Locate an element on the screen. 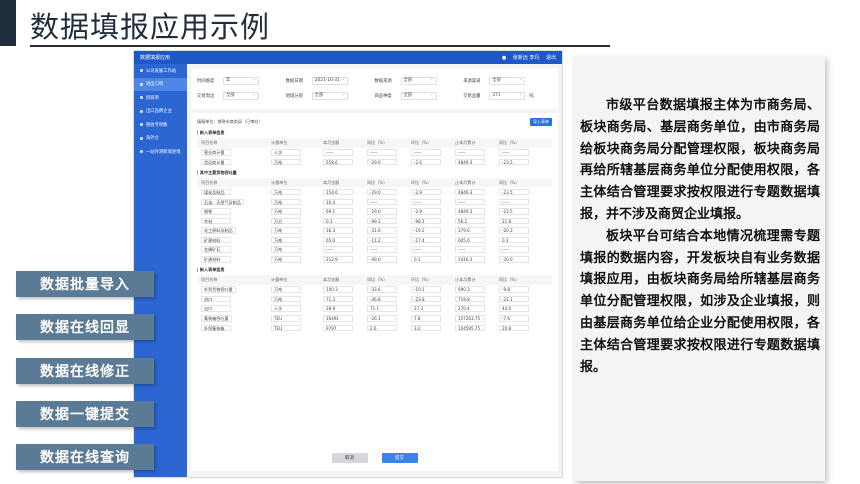 This screenshot has width=860, height=484. cell-input: -21.1 is located at coordinates (514, 299).